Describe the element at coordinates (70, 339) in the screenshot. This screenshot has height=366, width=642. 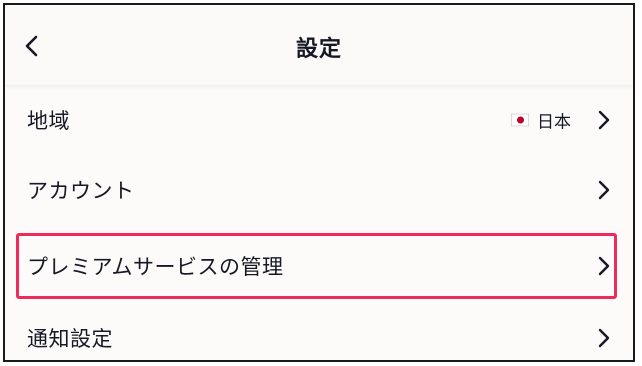
I see `row-label: 通知設定` at that location.